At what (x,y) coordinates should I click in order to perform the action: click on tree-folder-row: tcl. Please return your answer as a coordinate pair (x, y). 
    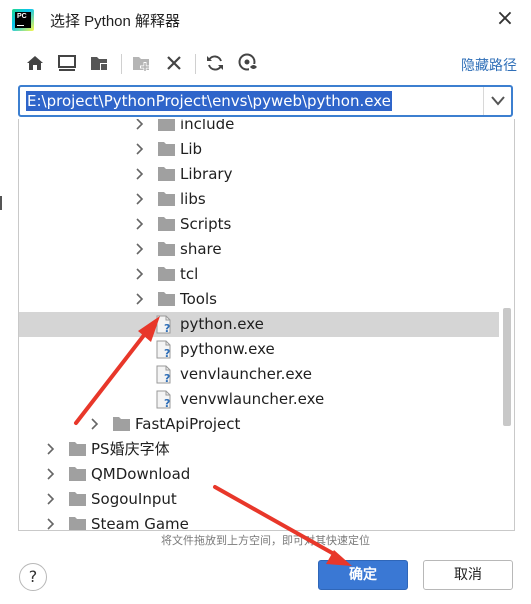
    Looking at the image, I should click on (259, 274).